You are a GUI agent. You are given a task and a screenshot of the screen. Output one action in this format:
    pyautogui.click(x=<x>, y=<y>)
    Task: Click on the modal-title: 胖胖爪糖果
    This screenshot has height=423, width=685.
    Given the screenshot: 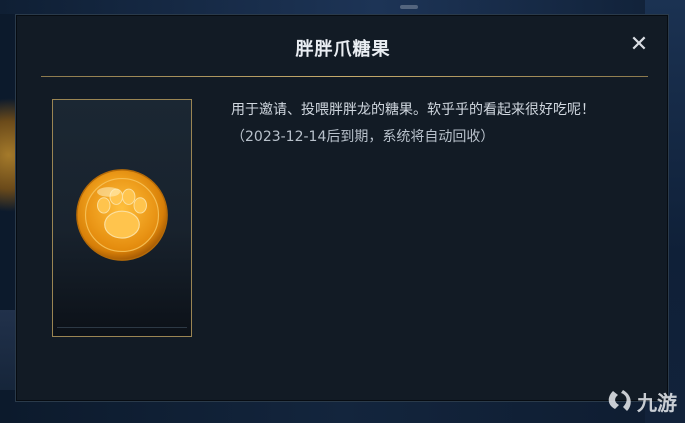 What is the action you would take?
    pyautogui.click(x=343, y=49)
    